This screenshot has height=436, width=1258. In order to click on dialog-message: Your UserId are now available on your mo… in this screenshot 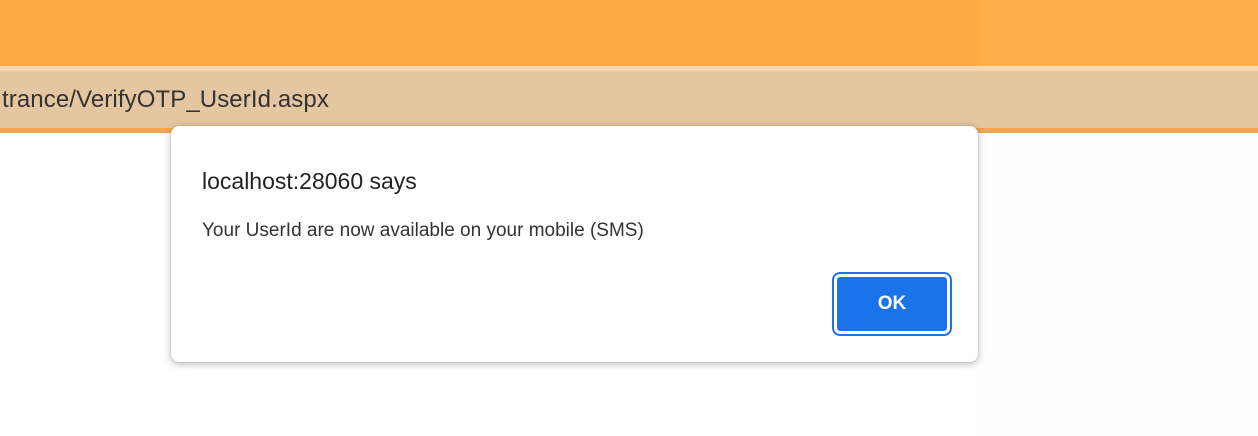, I will do `click(423, 230)`.